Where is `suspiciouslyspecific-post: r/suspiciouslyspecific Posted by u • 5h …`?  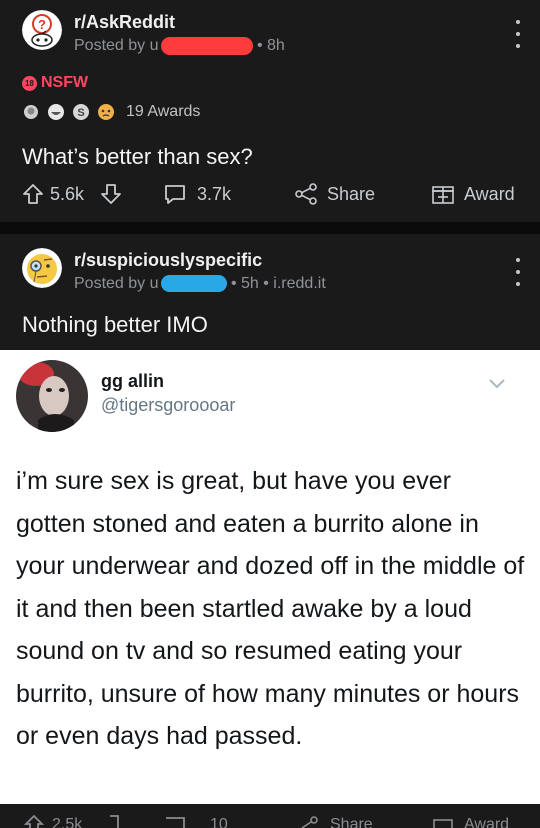 suspiciouslyspecific-post: r/suspiciouslyspecific Posted by u • 5h … is located at coordinates (270, 292).